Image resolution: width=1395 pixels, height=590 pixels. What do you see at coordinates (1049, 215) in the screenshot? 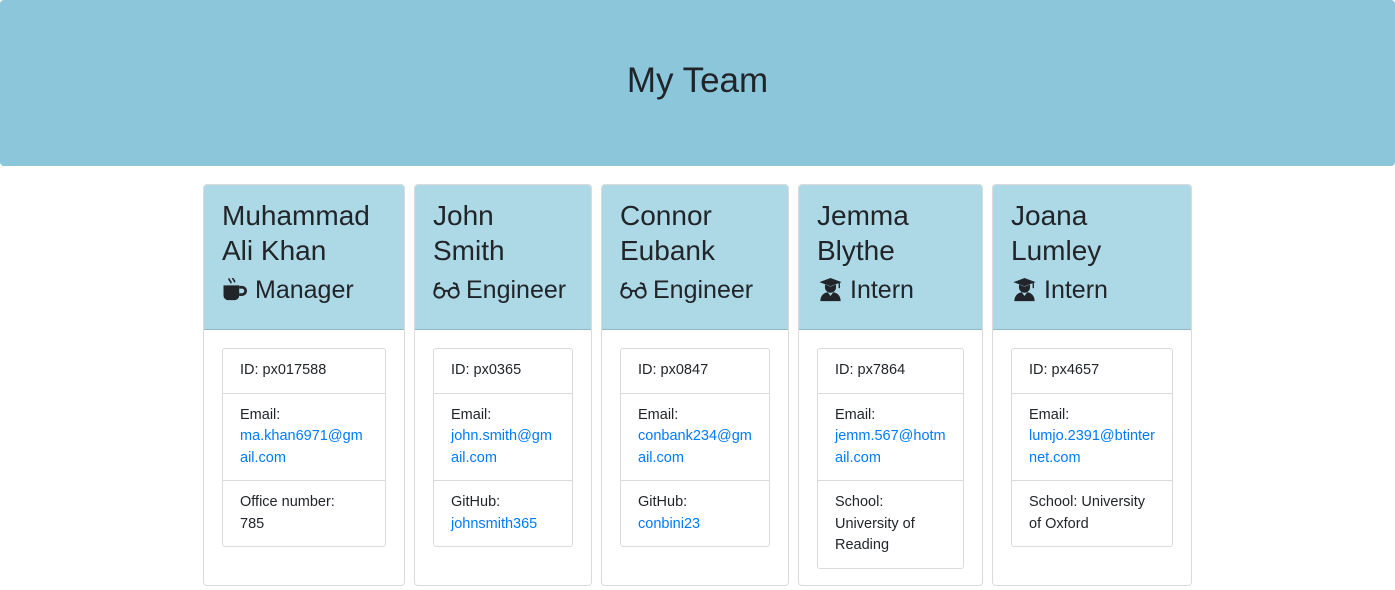
I see `employee-name-line1: Joana` at bounding box center [1049, 215].